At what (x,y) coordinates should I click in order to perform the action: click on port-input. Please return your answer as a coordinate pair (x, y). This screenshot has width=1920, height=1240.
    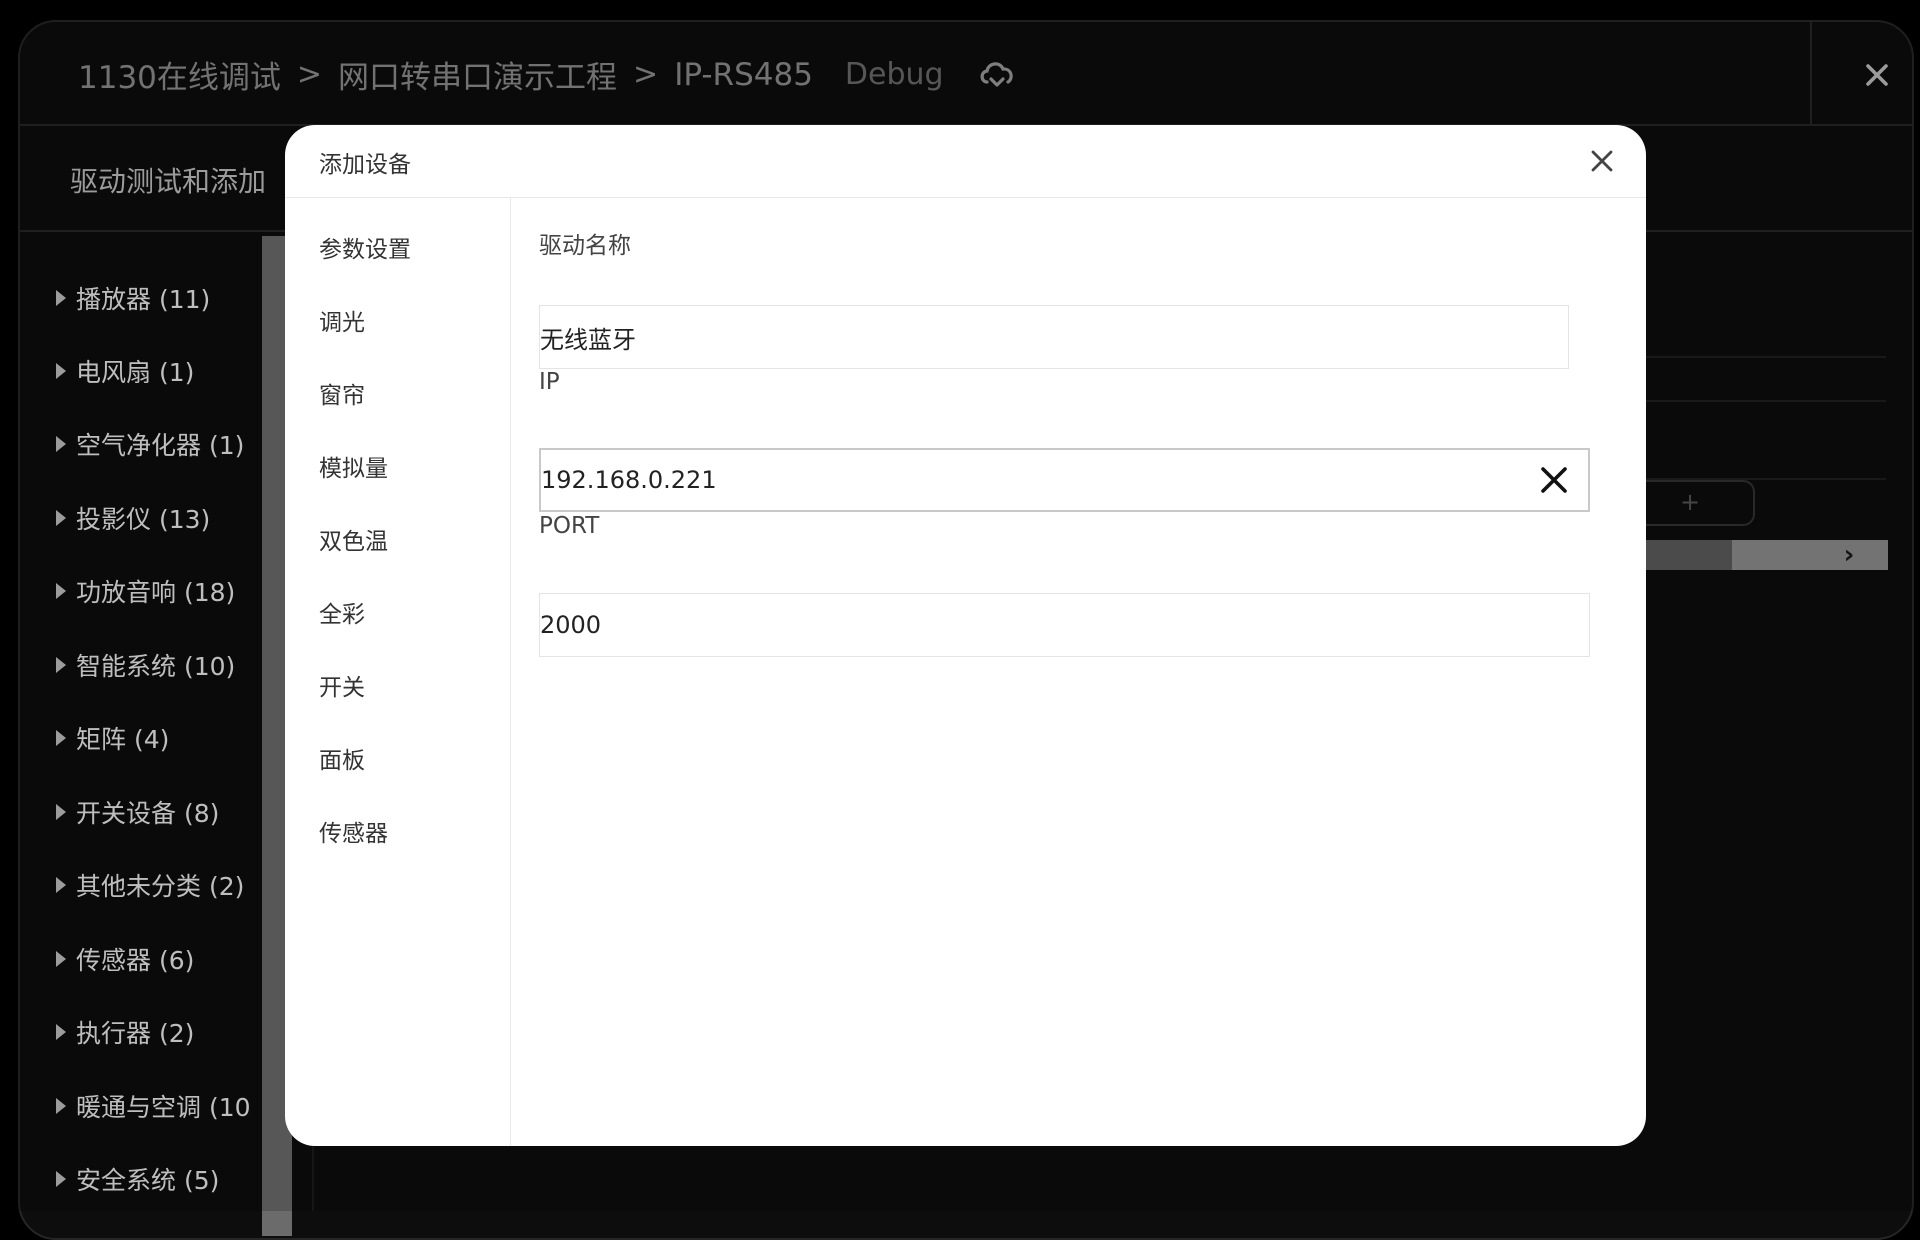
    Looking at the image, I should click on (1064, 625).